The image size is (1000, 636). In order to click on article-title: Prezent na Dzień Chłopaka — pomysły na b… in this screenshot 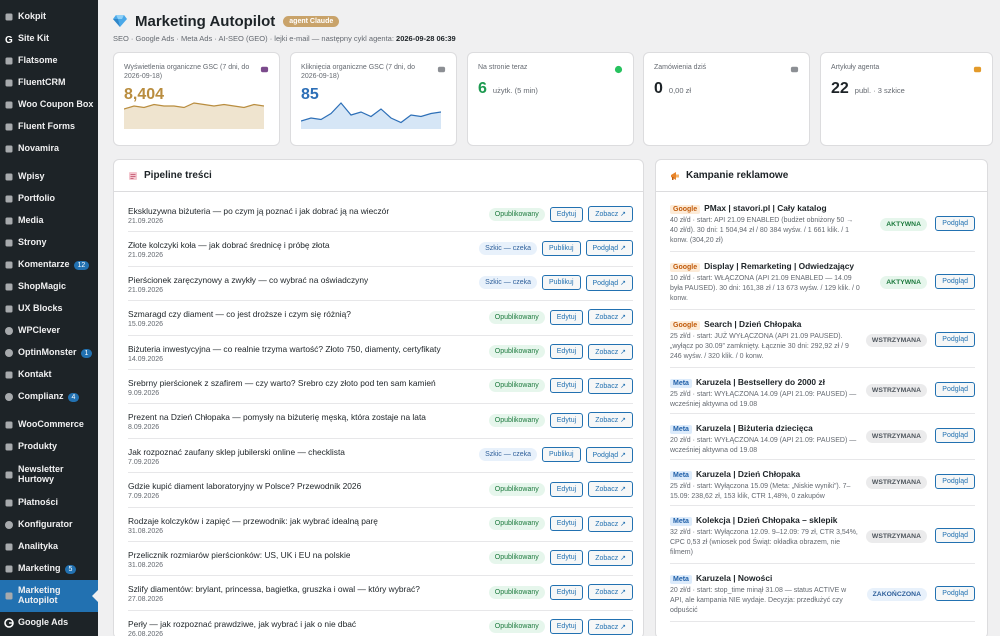, I will do `click(277, 417)`.